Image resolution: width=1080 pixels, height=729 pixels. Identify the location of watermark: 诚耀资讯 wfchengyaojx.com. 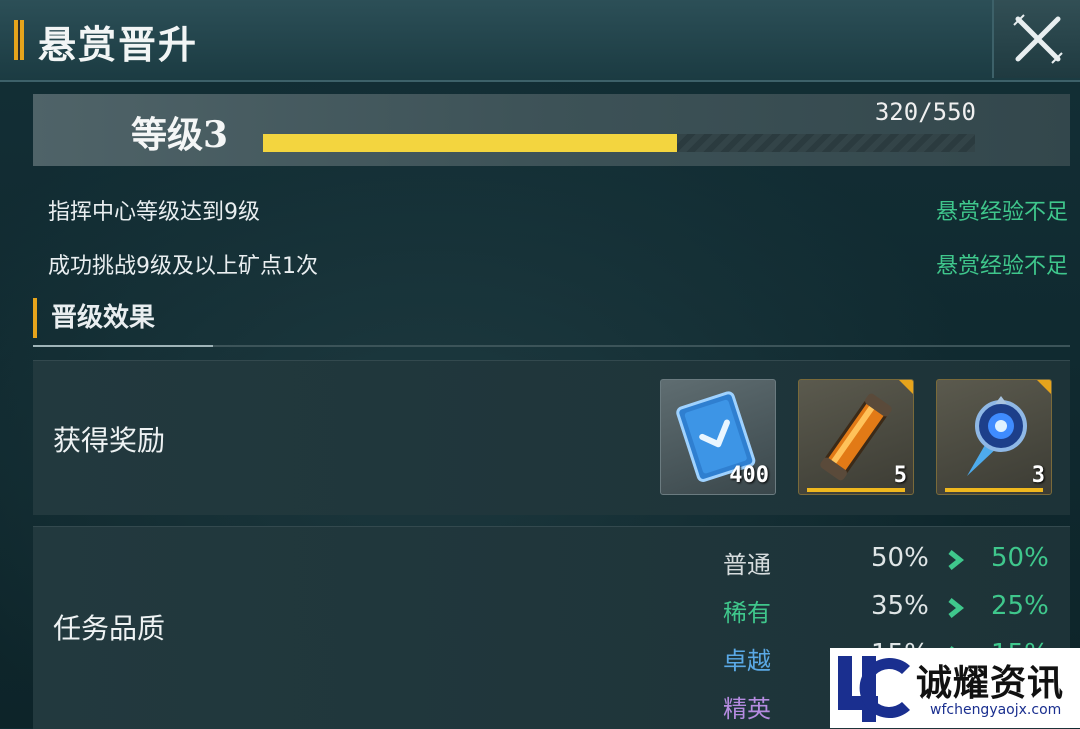
(955, 688).